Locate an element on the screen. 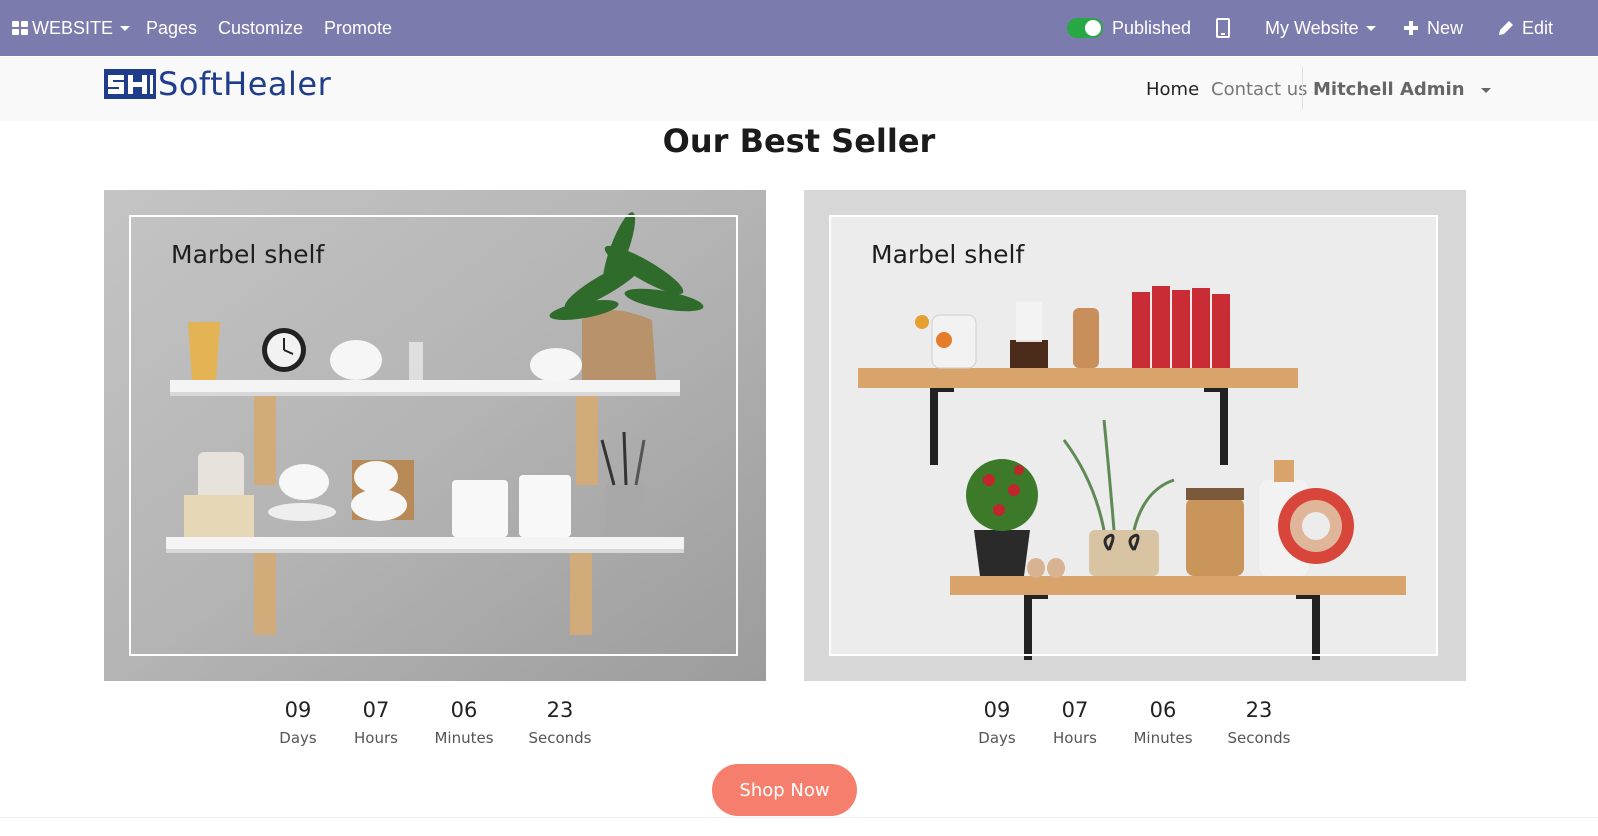 The width and height of the screenshot is (1598, 836). shop-now-button: Shop Now is located at coordinates (784, 790).